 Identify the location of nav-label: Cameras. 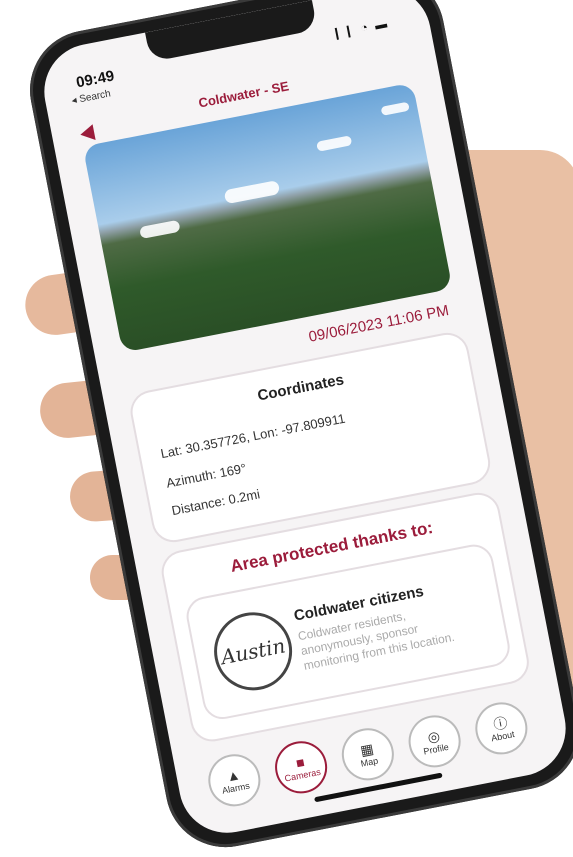
(302, 775).